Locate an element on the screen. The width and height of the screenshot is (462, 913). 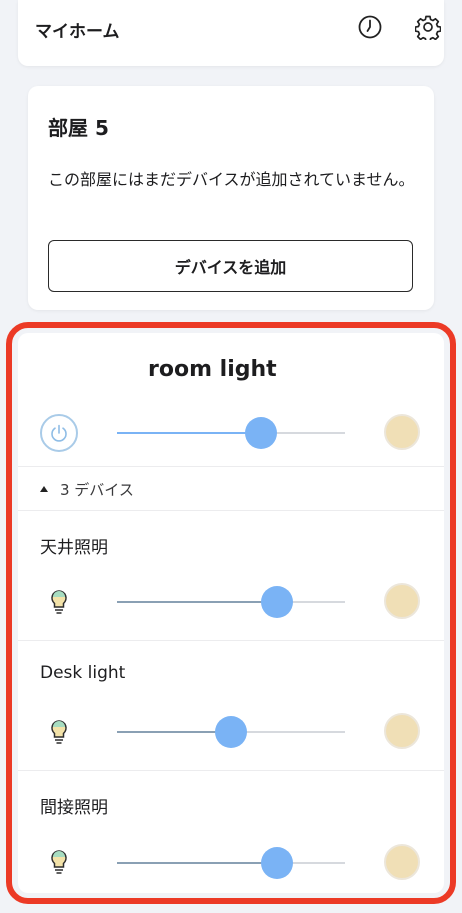
empty-room-message: この部屋にはまだデバイスが追加されていません。 is located at coordinates (231, 179).